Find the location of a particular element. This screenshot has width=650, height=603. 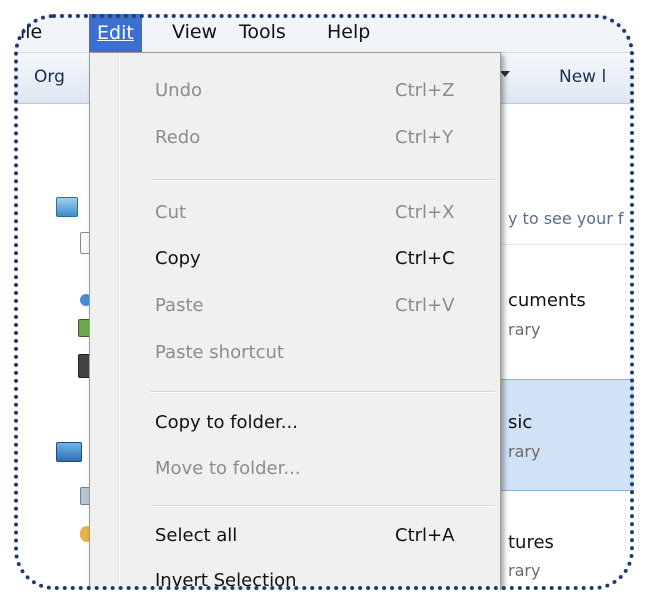

arrange-hint: y to see your f is located at coordinates (566, 218).